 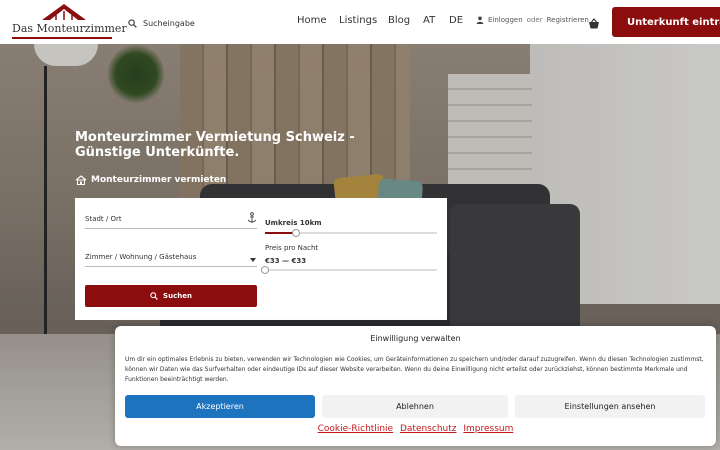 I want to click on accept-button: Akzeptieren, so click(x=220, y=406).